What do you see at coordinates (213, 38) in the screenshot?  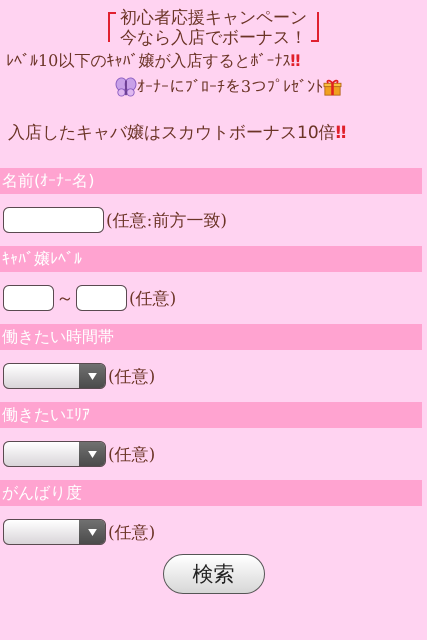 I see `campaign-title: 今なら入店でボーナス！` at bounding box center [213, 38].